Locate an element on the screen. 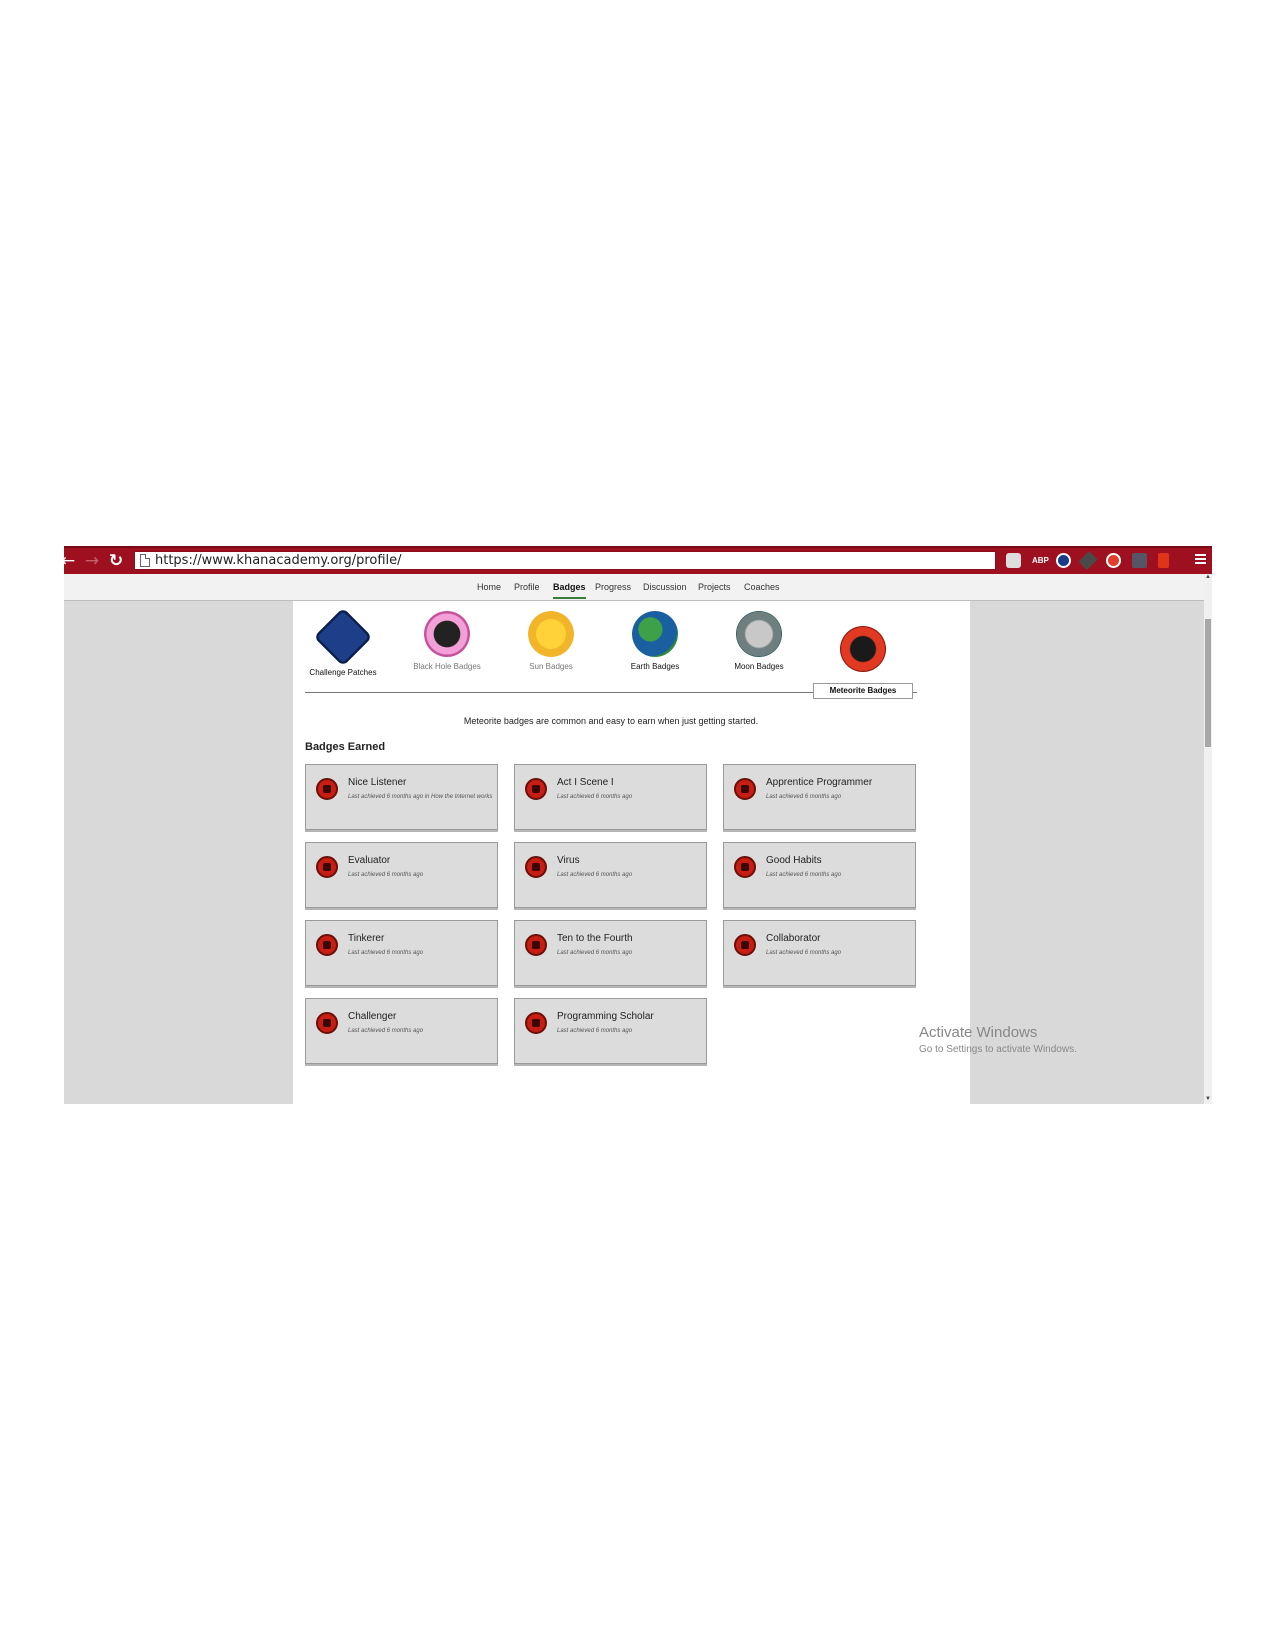 The width and height of the screenshot is (1275, 1650). category-earth: Earth Badges is located at coordinates (655, 641).